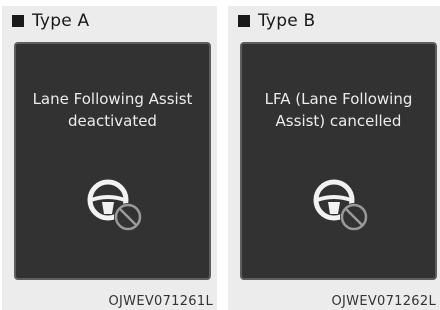 The height and width of the screenshot is (310, 440). What do you see at coordinates (338, 110) in the screenshot?
I see `warning-message-b: LFA (Lane Following Assist) cancelled` at bounding box center [338, 110].